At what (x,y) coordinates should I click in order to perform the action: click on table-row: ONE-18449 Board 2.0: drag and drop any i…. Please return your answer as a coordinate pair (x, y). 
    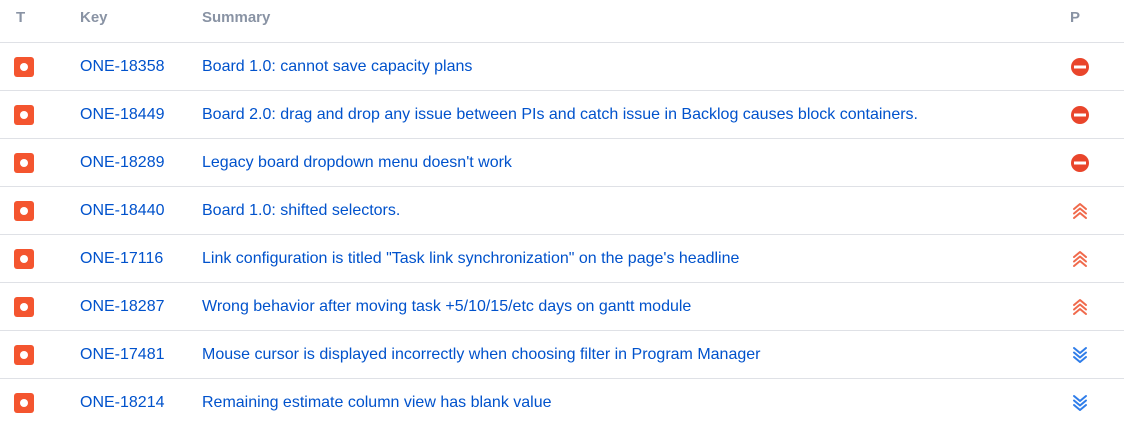
    Looking at the image, I should click on (562, 115).